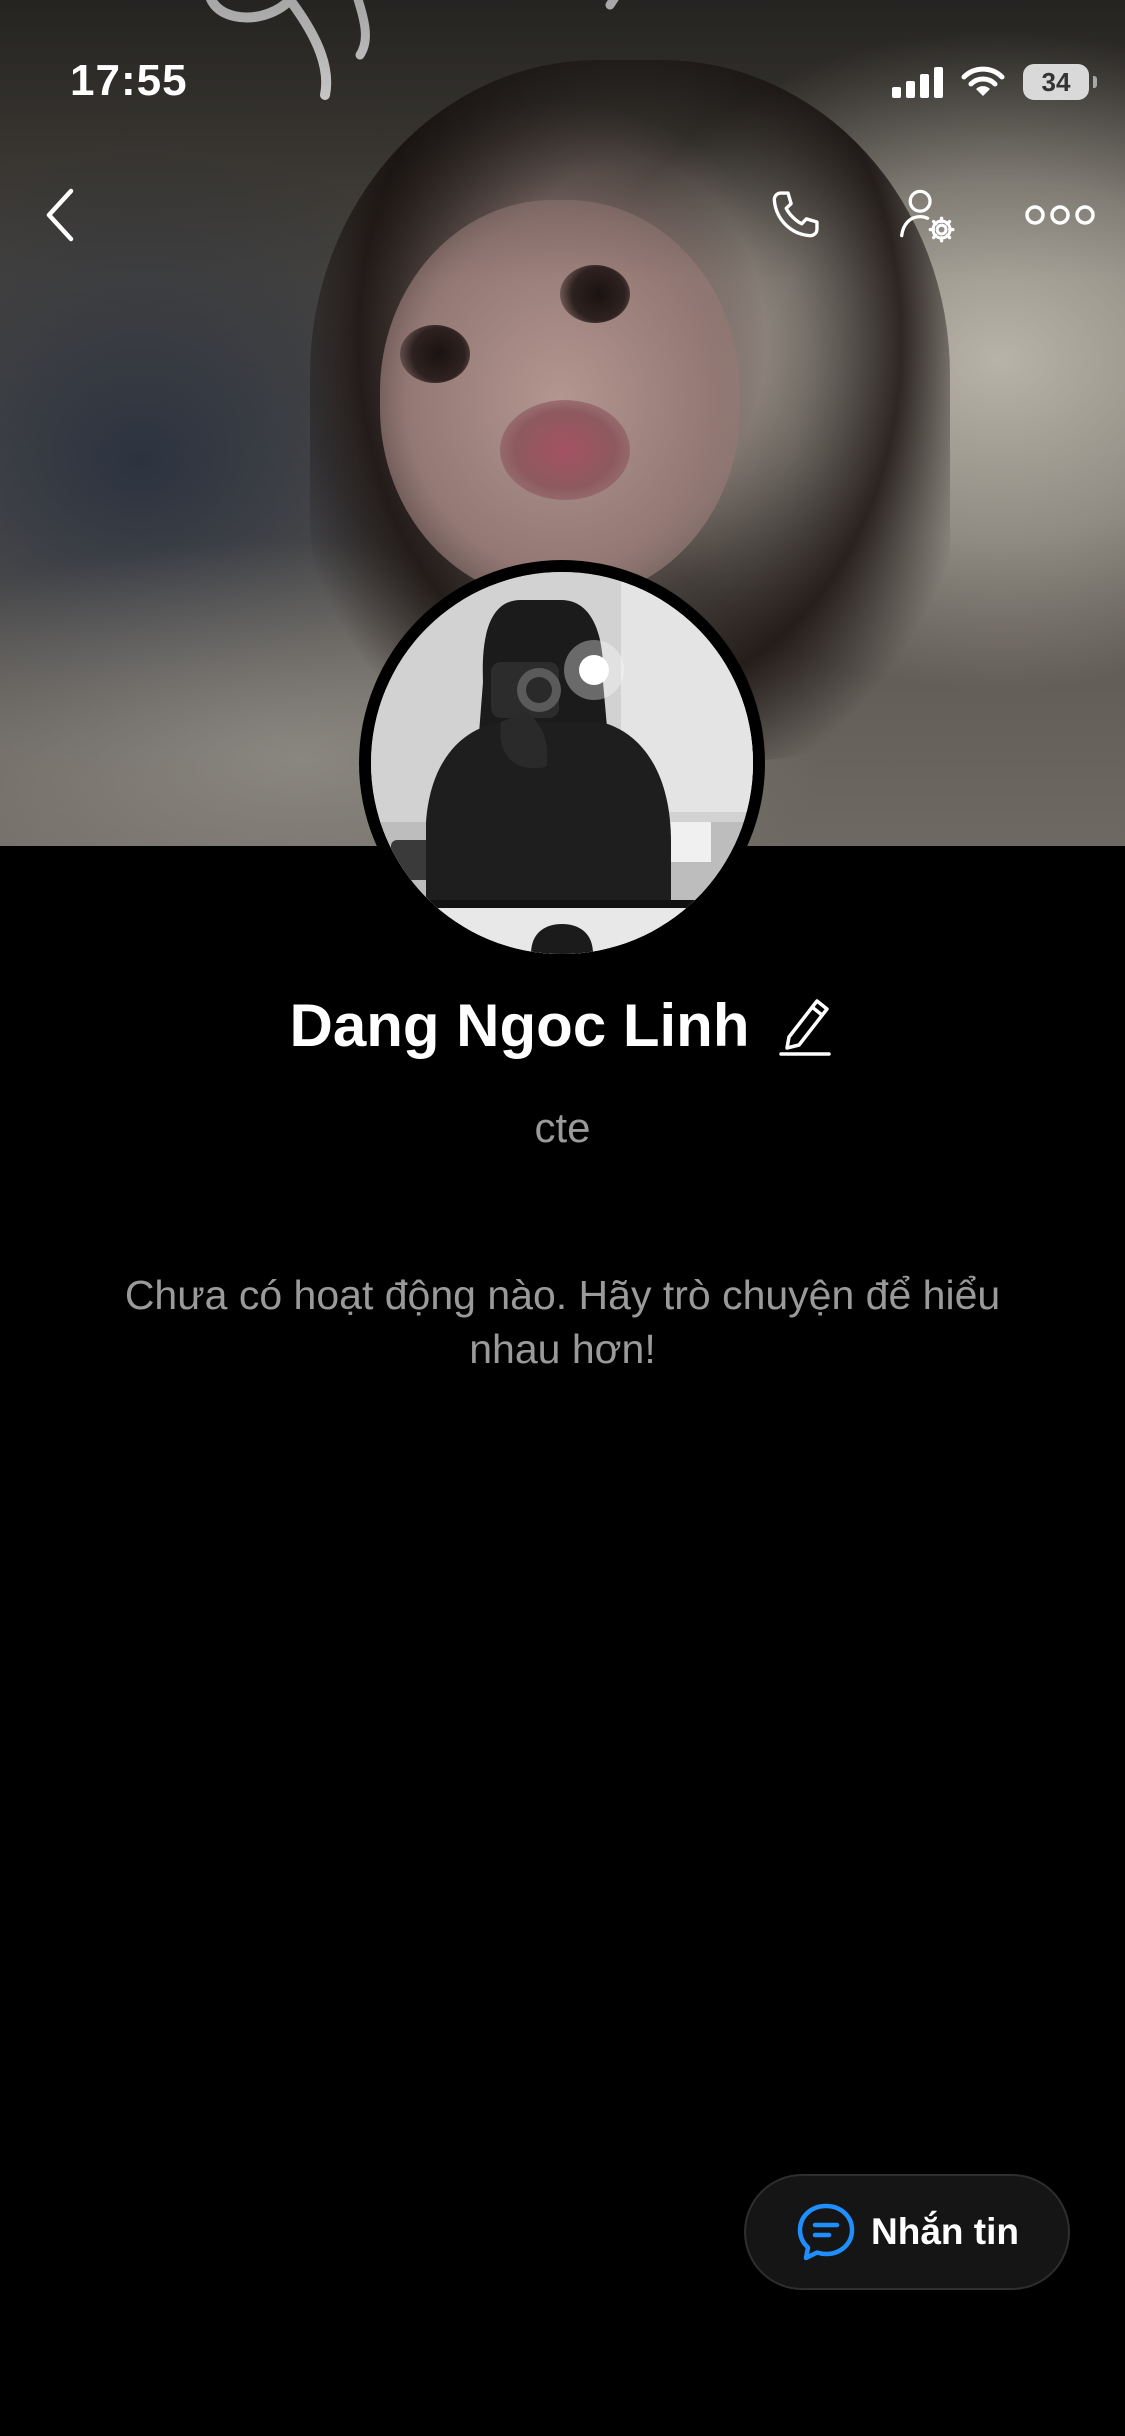  I want to click on profile-status: cte, so click(562, 1127).